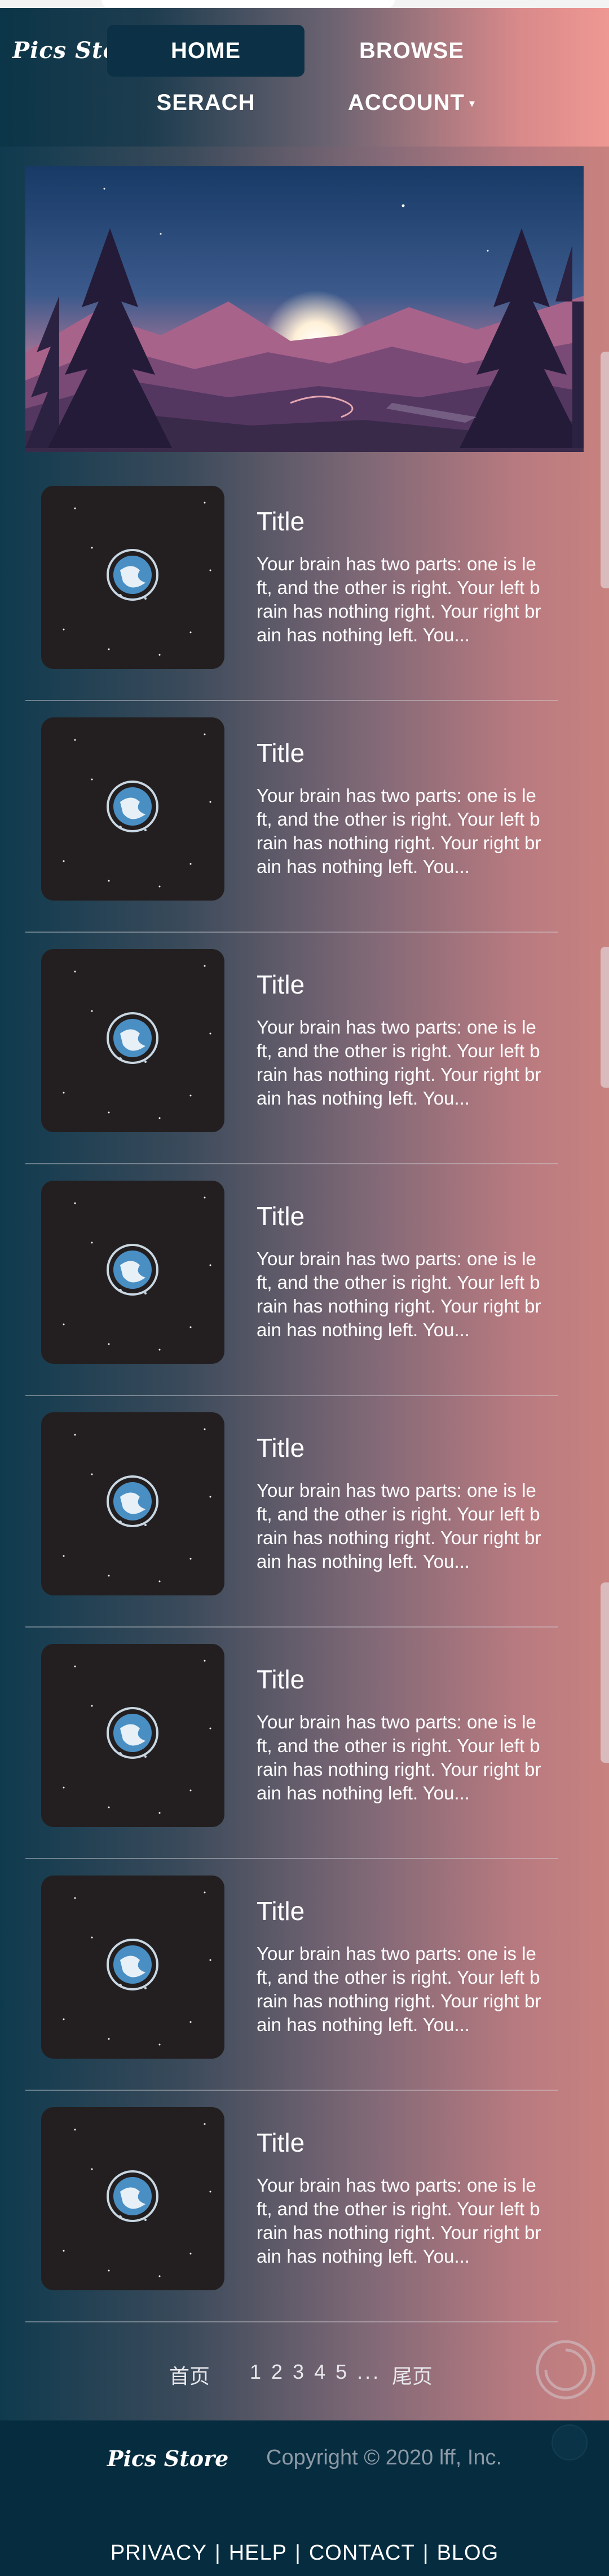  What do you see at coordinates (248, 4) in the screenshot?
I see `top-strip-tab` at bounding box center [248, 4].